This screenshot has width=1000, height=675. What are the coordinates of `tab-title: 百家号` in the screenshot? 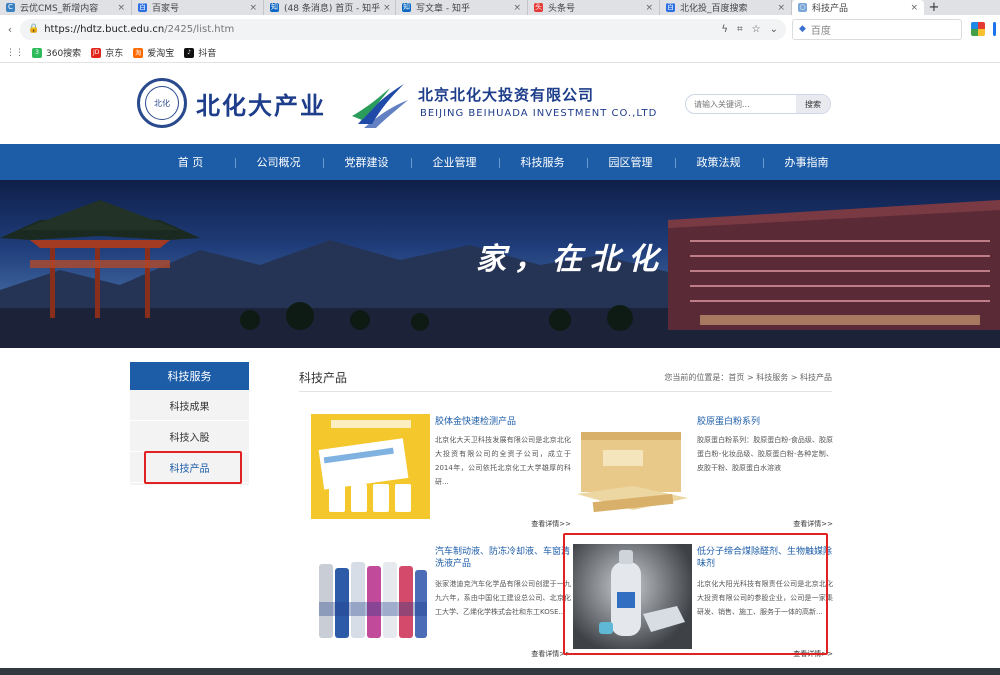 It's located at (166, 9).